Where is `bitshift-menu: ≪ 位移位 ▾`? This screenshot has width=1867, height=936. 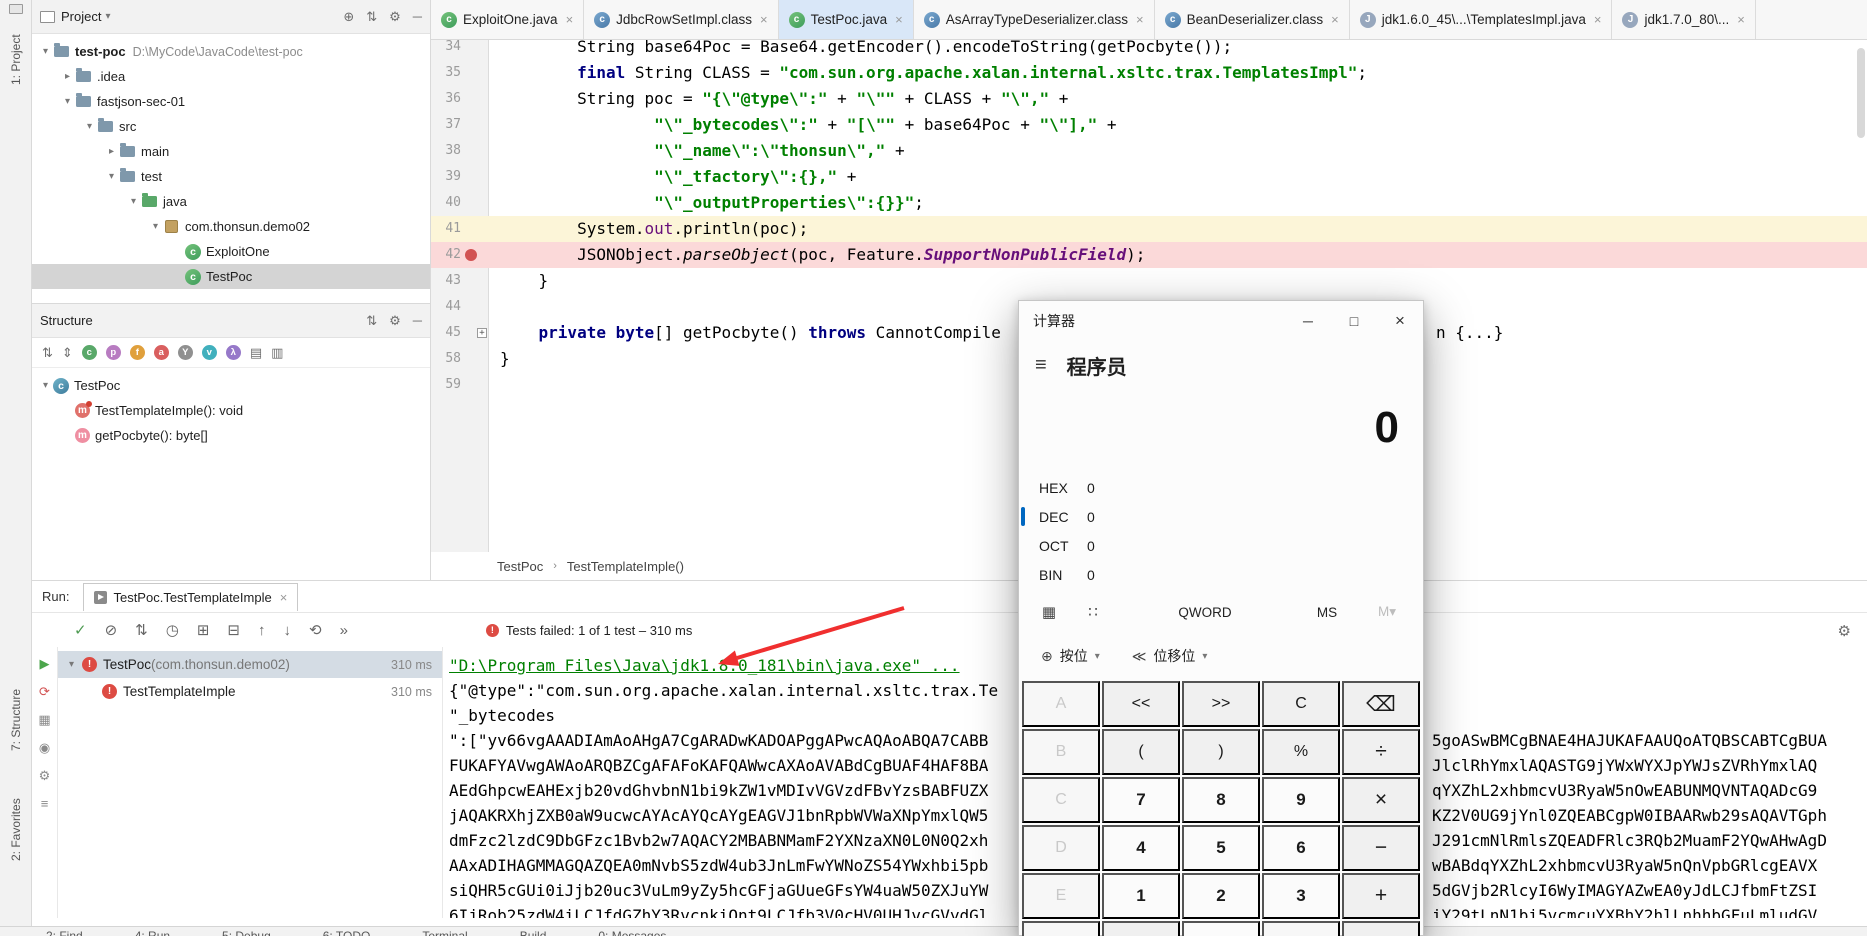 bitshift-menu: ≪ 位移位 ▾ is located at coordinates (1170, 656).